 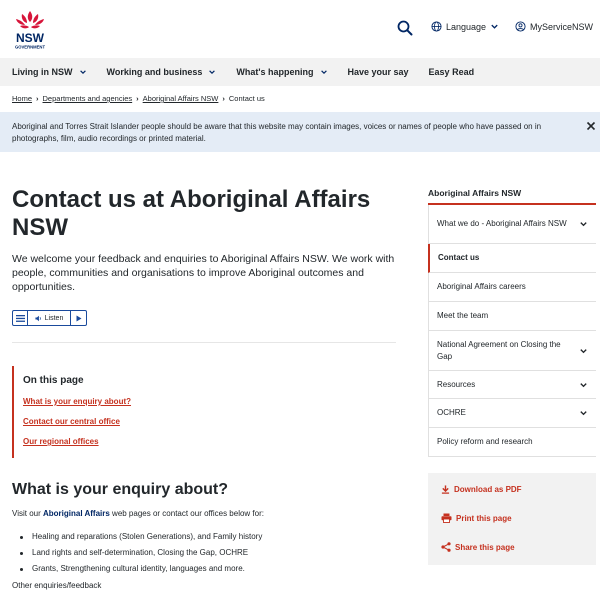 What do you see at coordinates (591, 126) in the screenshot?
I see `close-icon` at bounding box center [591, 126].